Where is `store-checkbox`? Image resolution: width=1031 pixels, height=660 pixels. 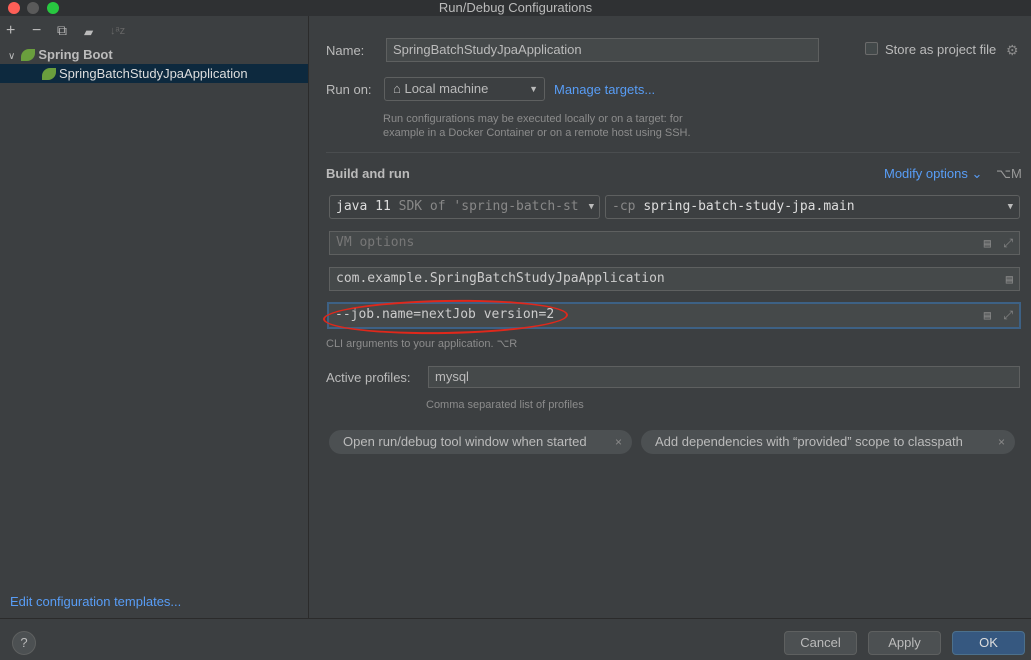 store-checkbox is located at coordinates (871, 48).